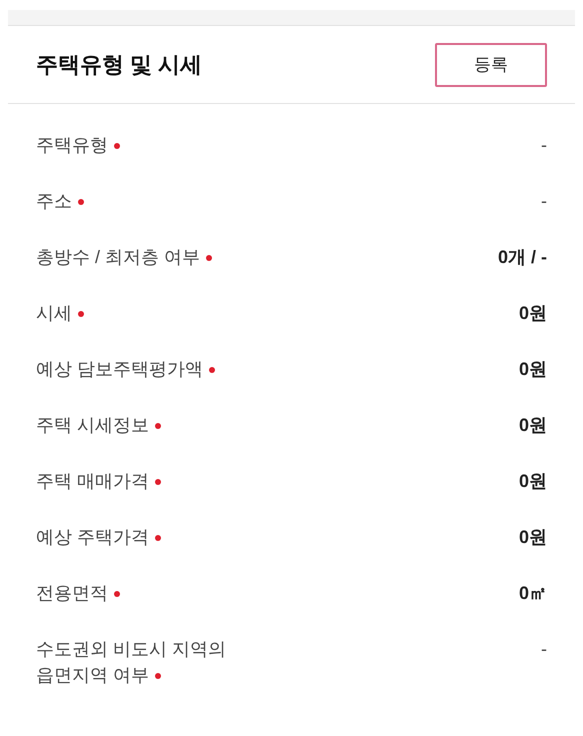  Describe the element at coordinates (532, 593) in the screenshot. I see `field-value: 0㎡` at that location.